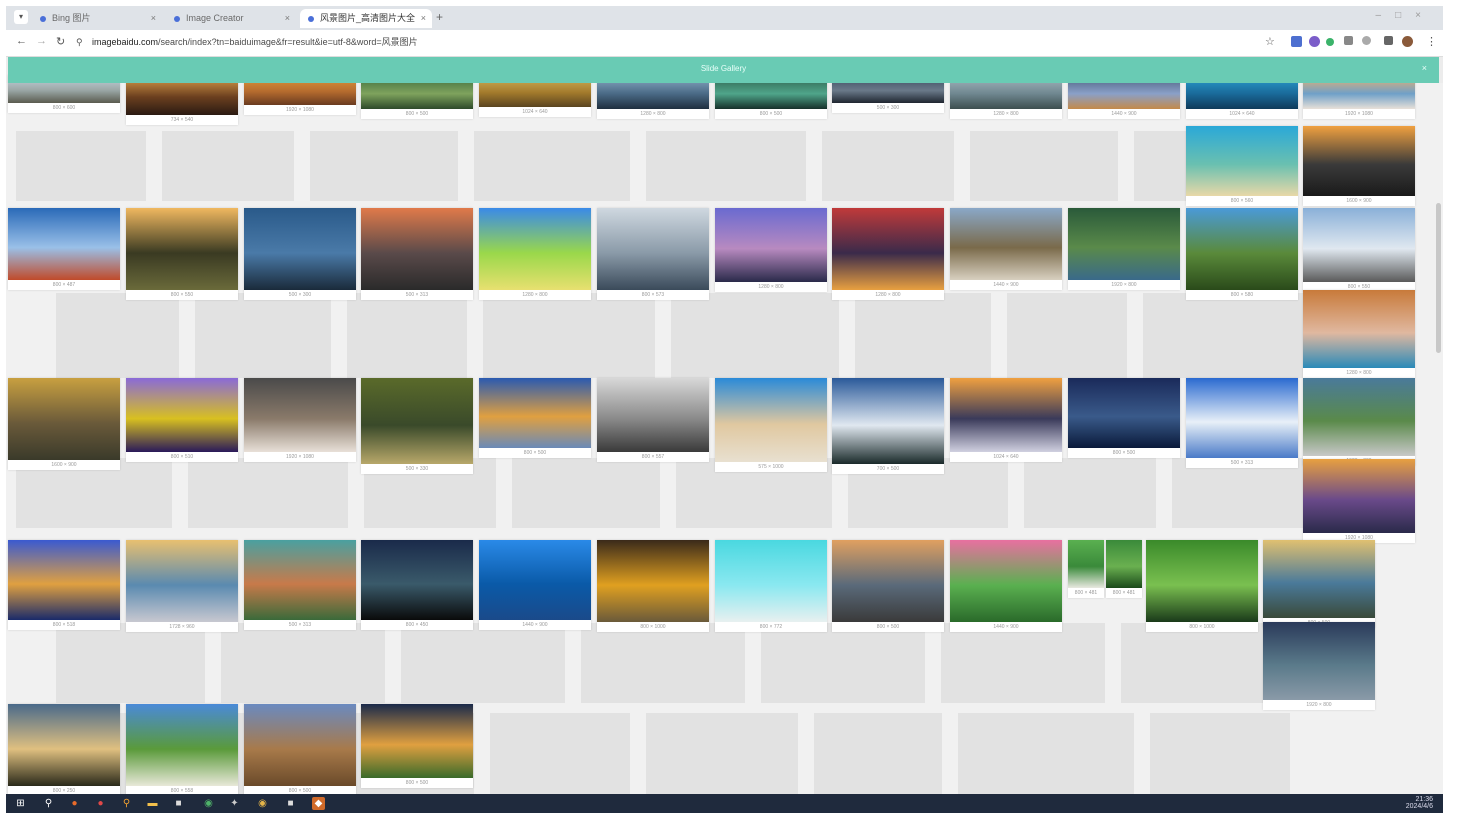  Describe the element at coordinates (20, 803) in the screenshot. I see `windows-start-icon: ⊞` at that location.